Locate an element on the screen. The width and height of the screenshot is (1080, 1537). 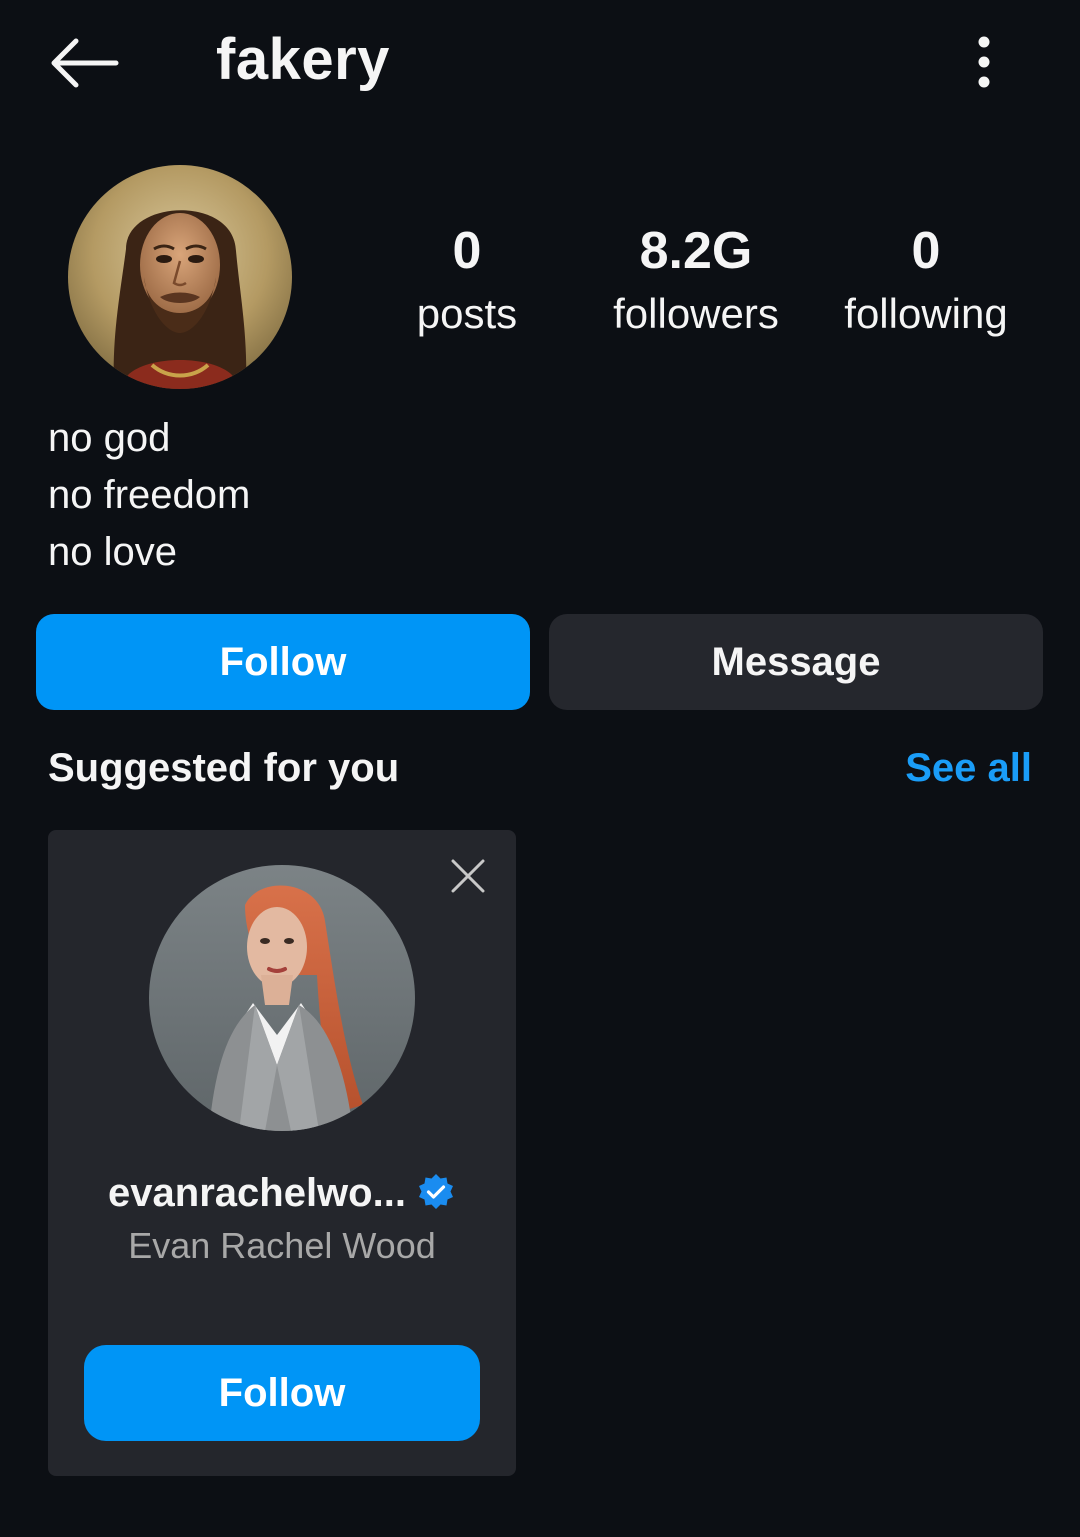
stat-label: posts is located at coordinates (467, 313).